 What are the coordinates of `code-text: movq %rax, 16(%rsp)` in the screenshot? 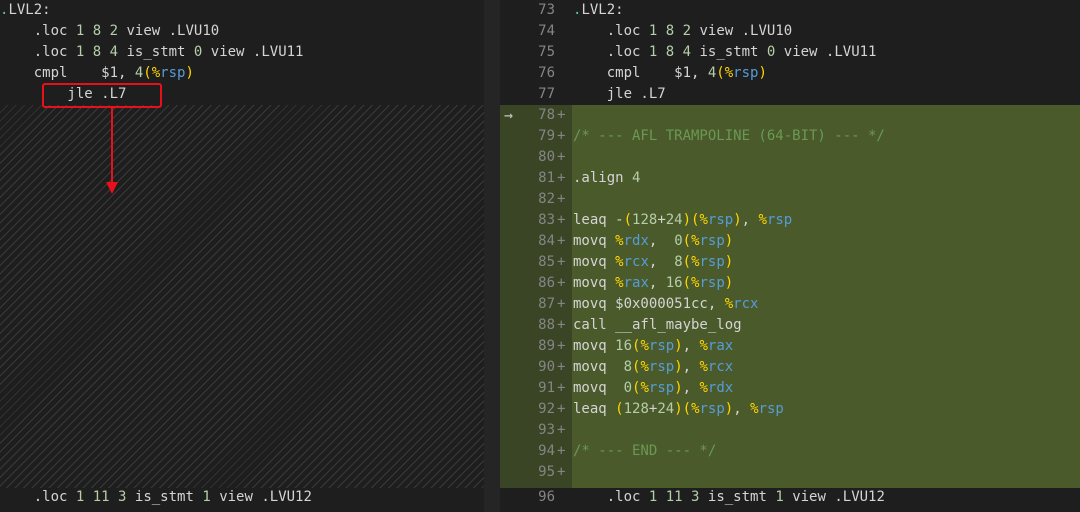 It's located at (653, 283).